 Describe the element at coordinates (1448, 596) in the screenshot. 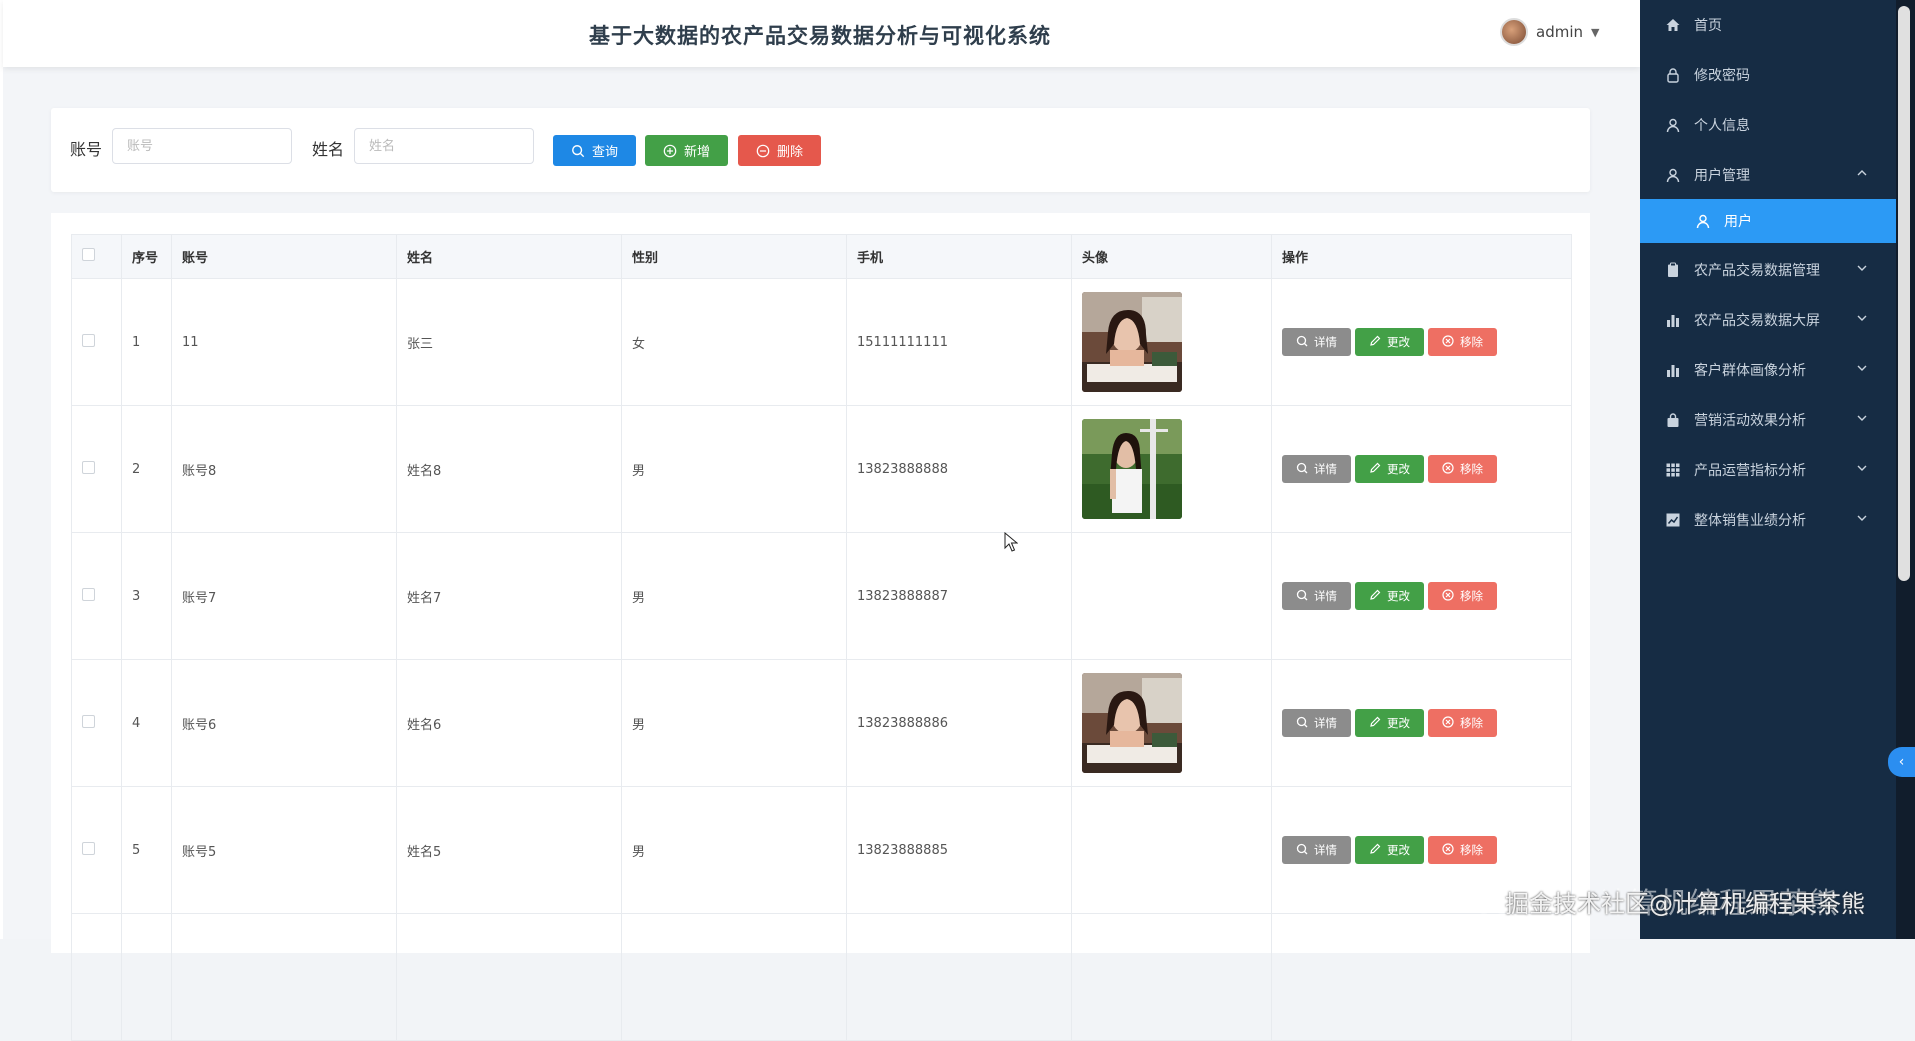

I see `close-circle-icon` at that location.